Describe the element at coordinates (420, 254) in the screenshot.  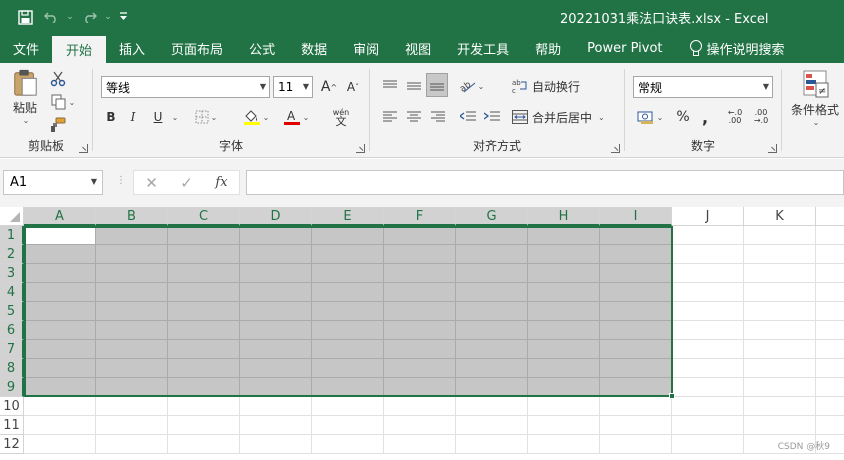
I see `cell-f2` at that location.